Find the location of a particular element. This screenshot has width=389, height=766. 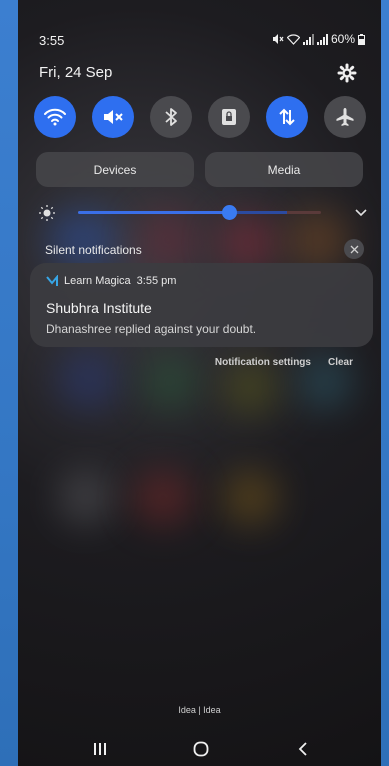

brightness-fill is located at coordinates (153, 212).